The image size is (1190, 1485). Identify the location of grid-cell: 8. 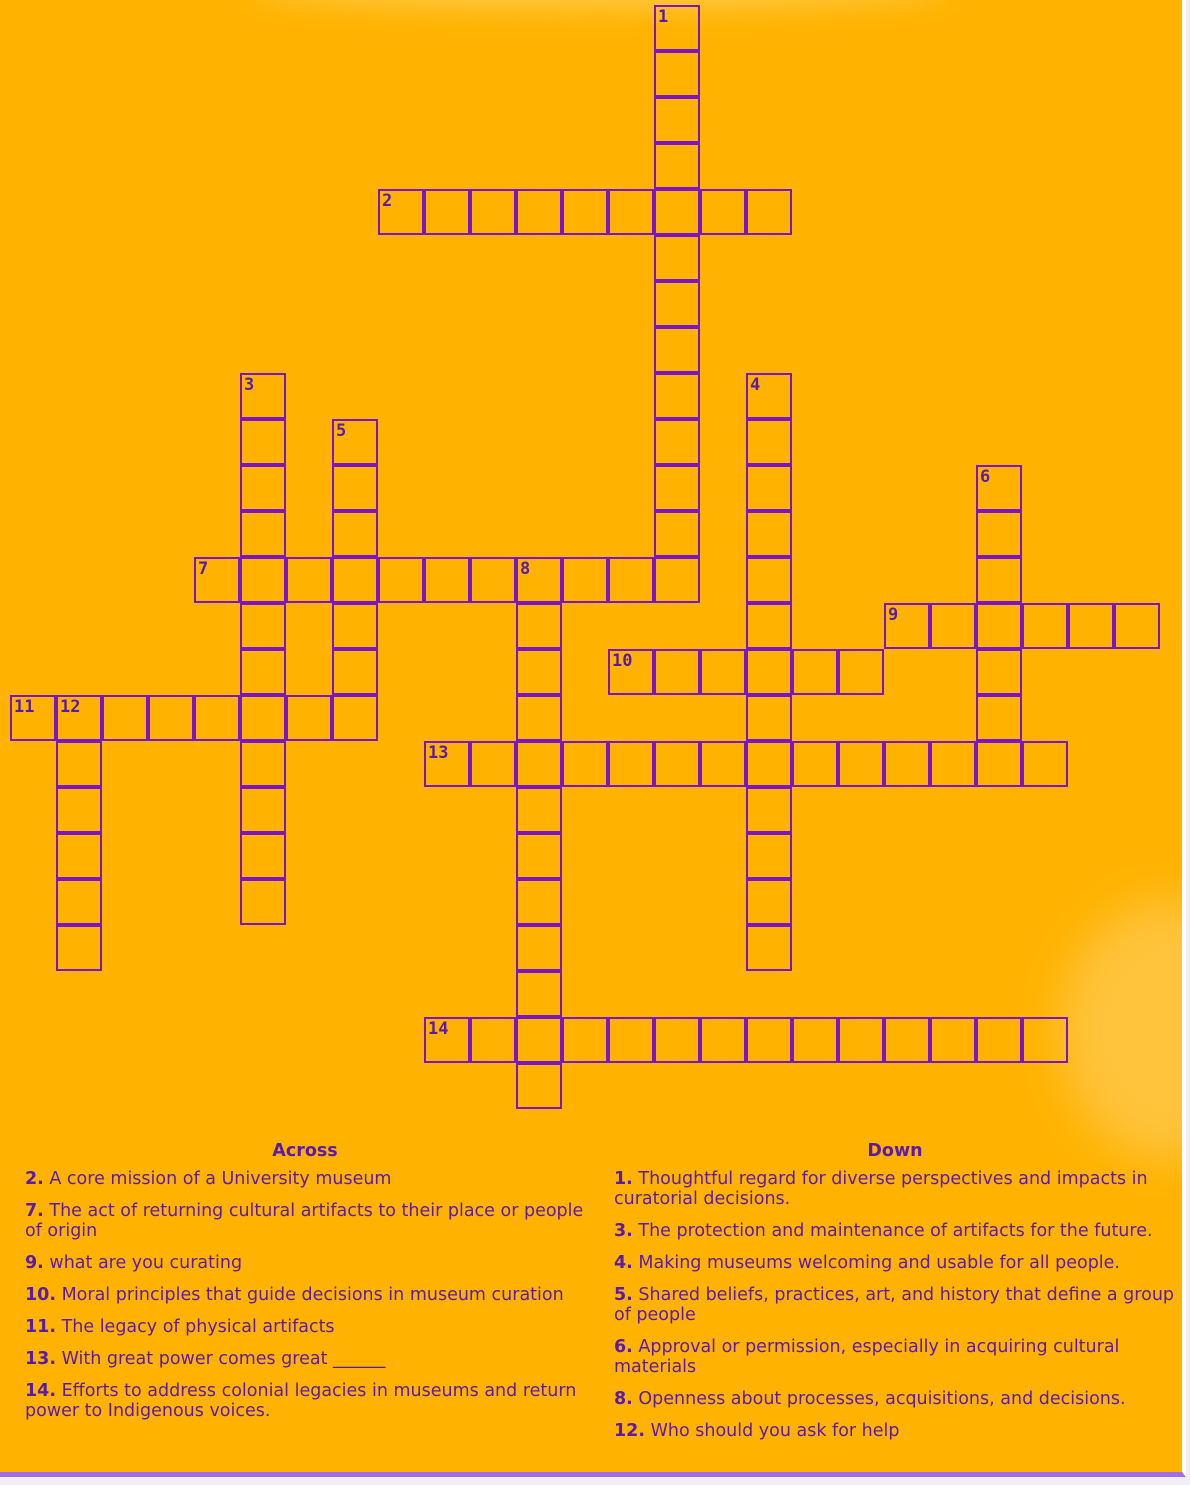
(539, 580).